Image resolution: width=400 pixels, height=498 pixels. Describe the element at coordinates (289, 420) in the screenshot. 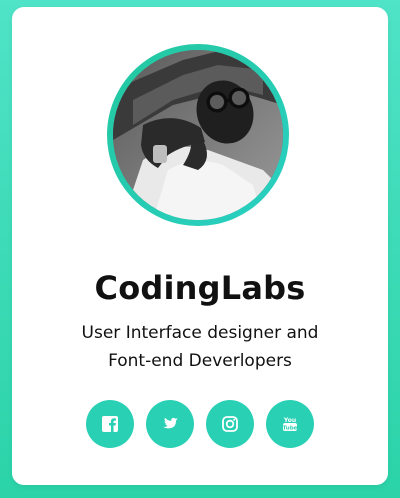

I see `svg-text: You` at that location.